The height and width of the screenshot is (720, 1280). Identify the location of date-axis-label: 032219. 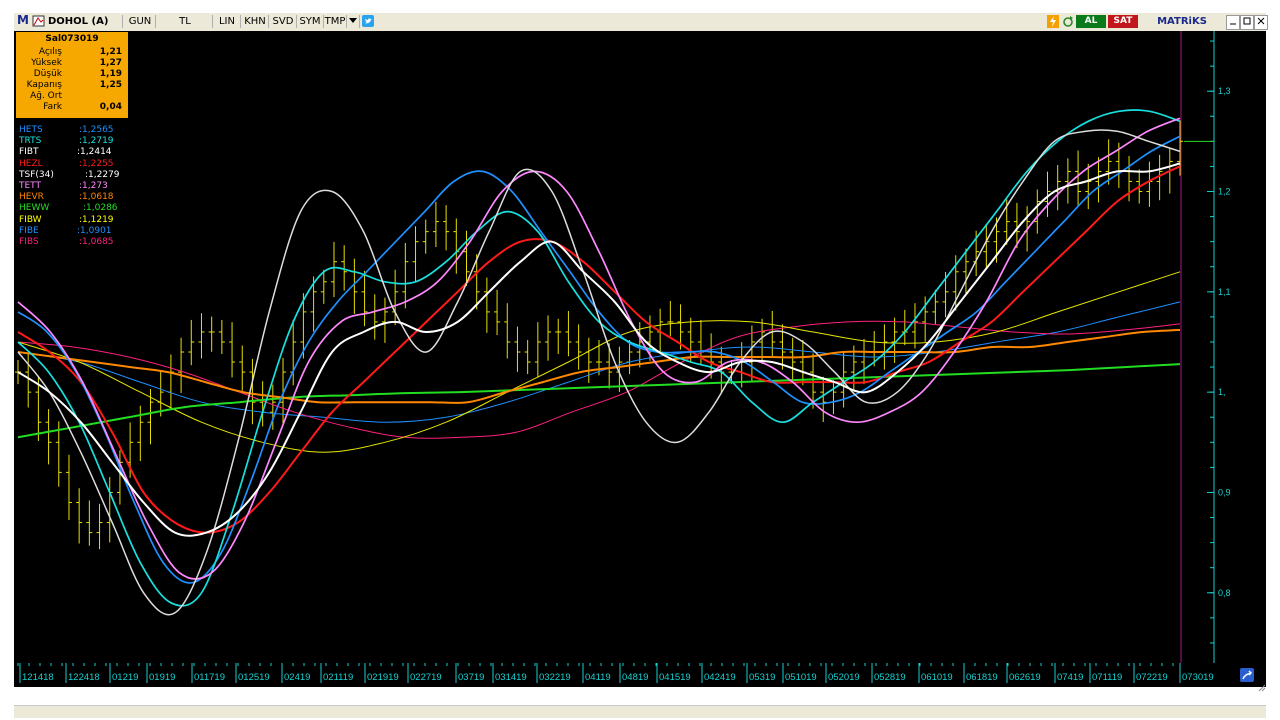
(555, 677).